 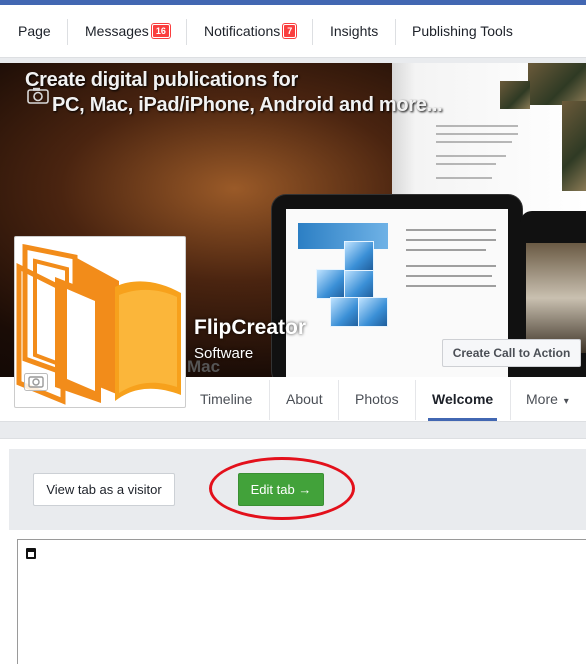 What do you see at coordinates (511, 353) in the screenshot?
I see `create-call-to-action-button: Create Call to Action` at bounding box center [511, 353].